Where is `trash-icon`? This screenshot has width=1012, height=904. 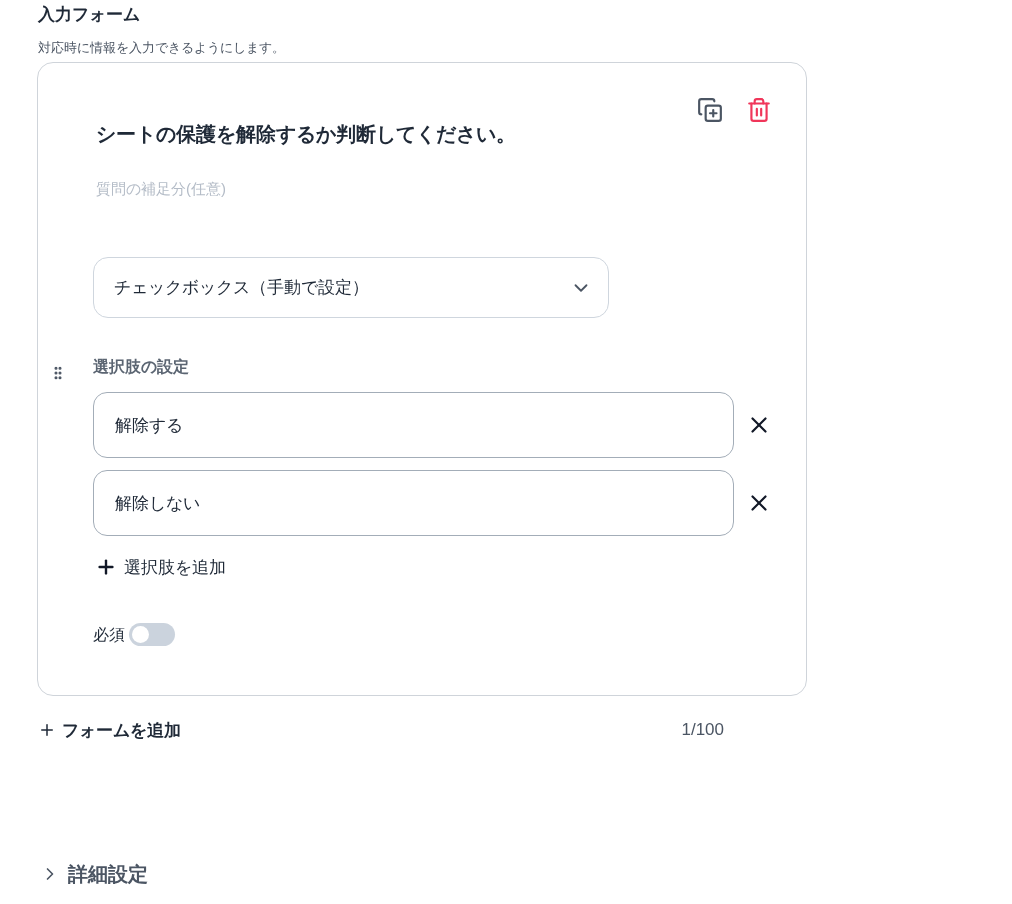
trash-icon is located at coordinates (759, 110).